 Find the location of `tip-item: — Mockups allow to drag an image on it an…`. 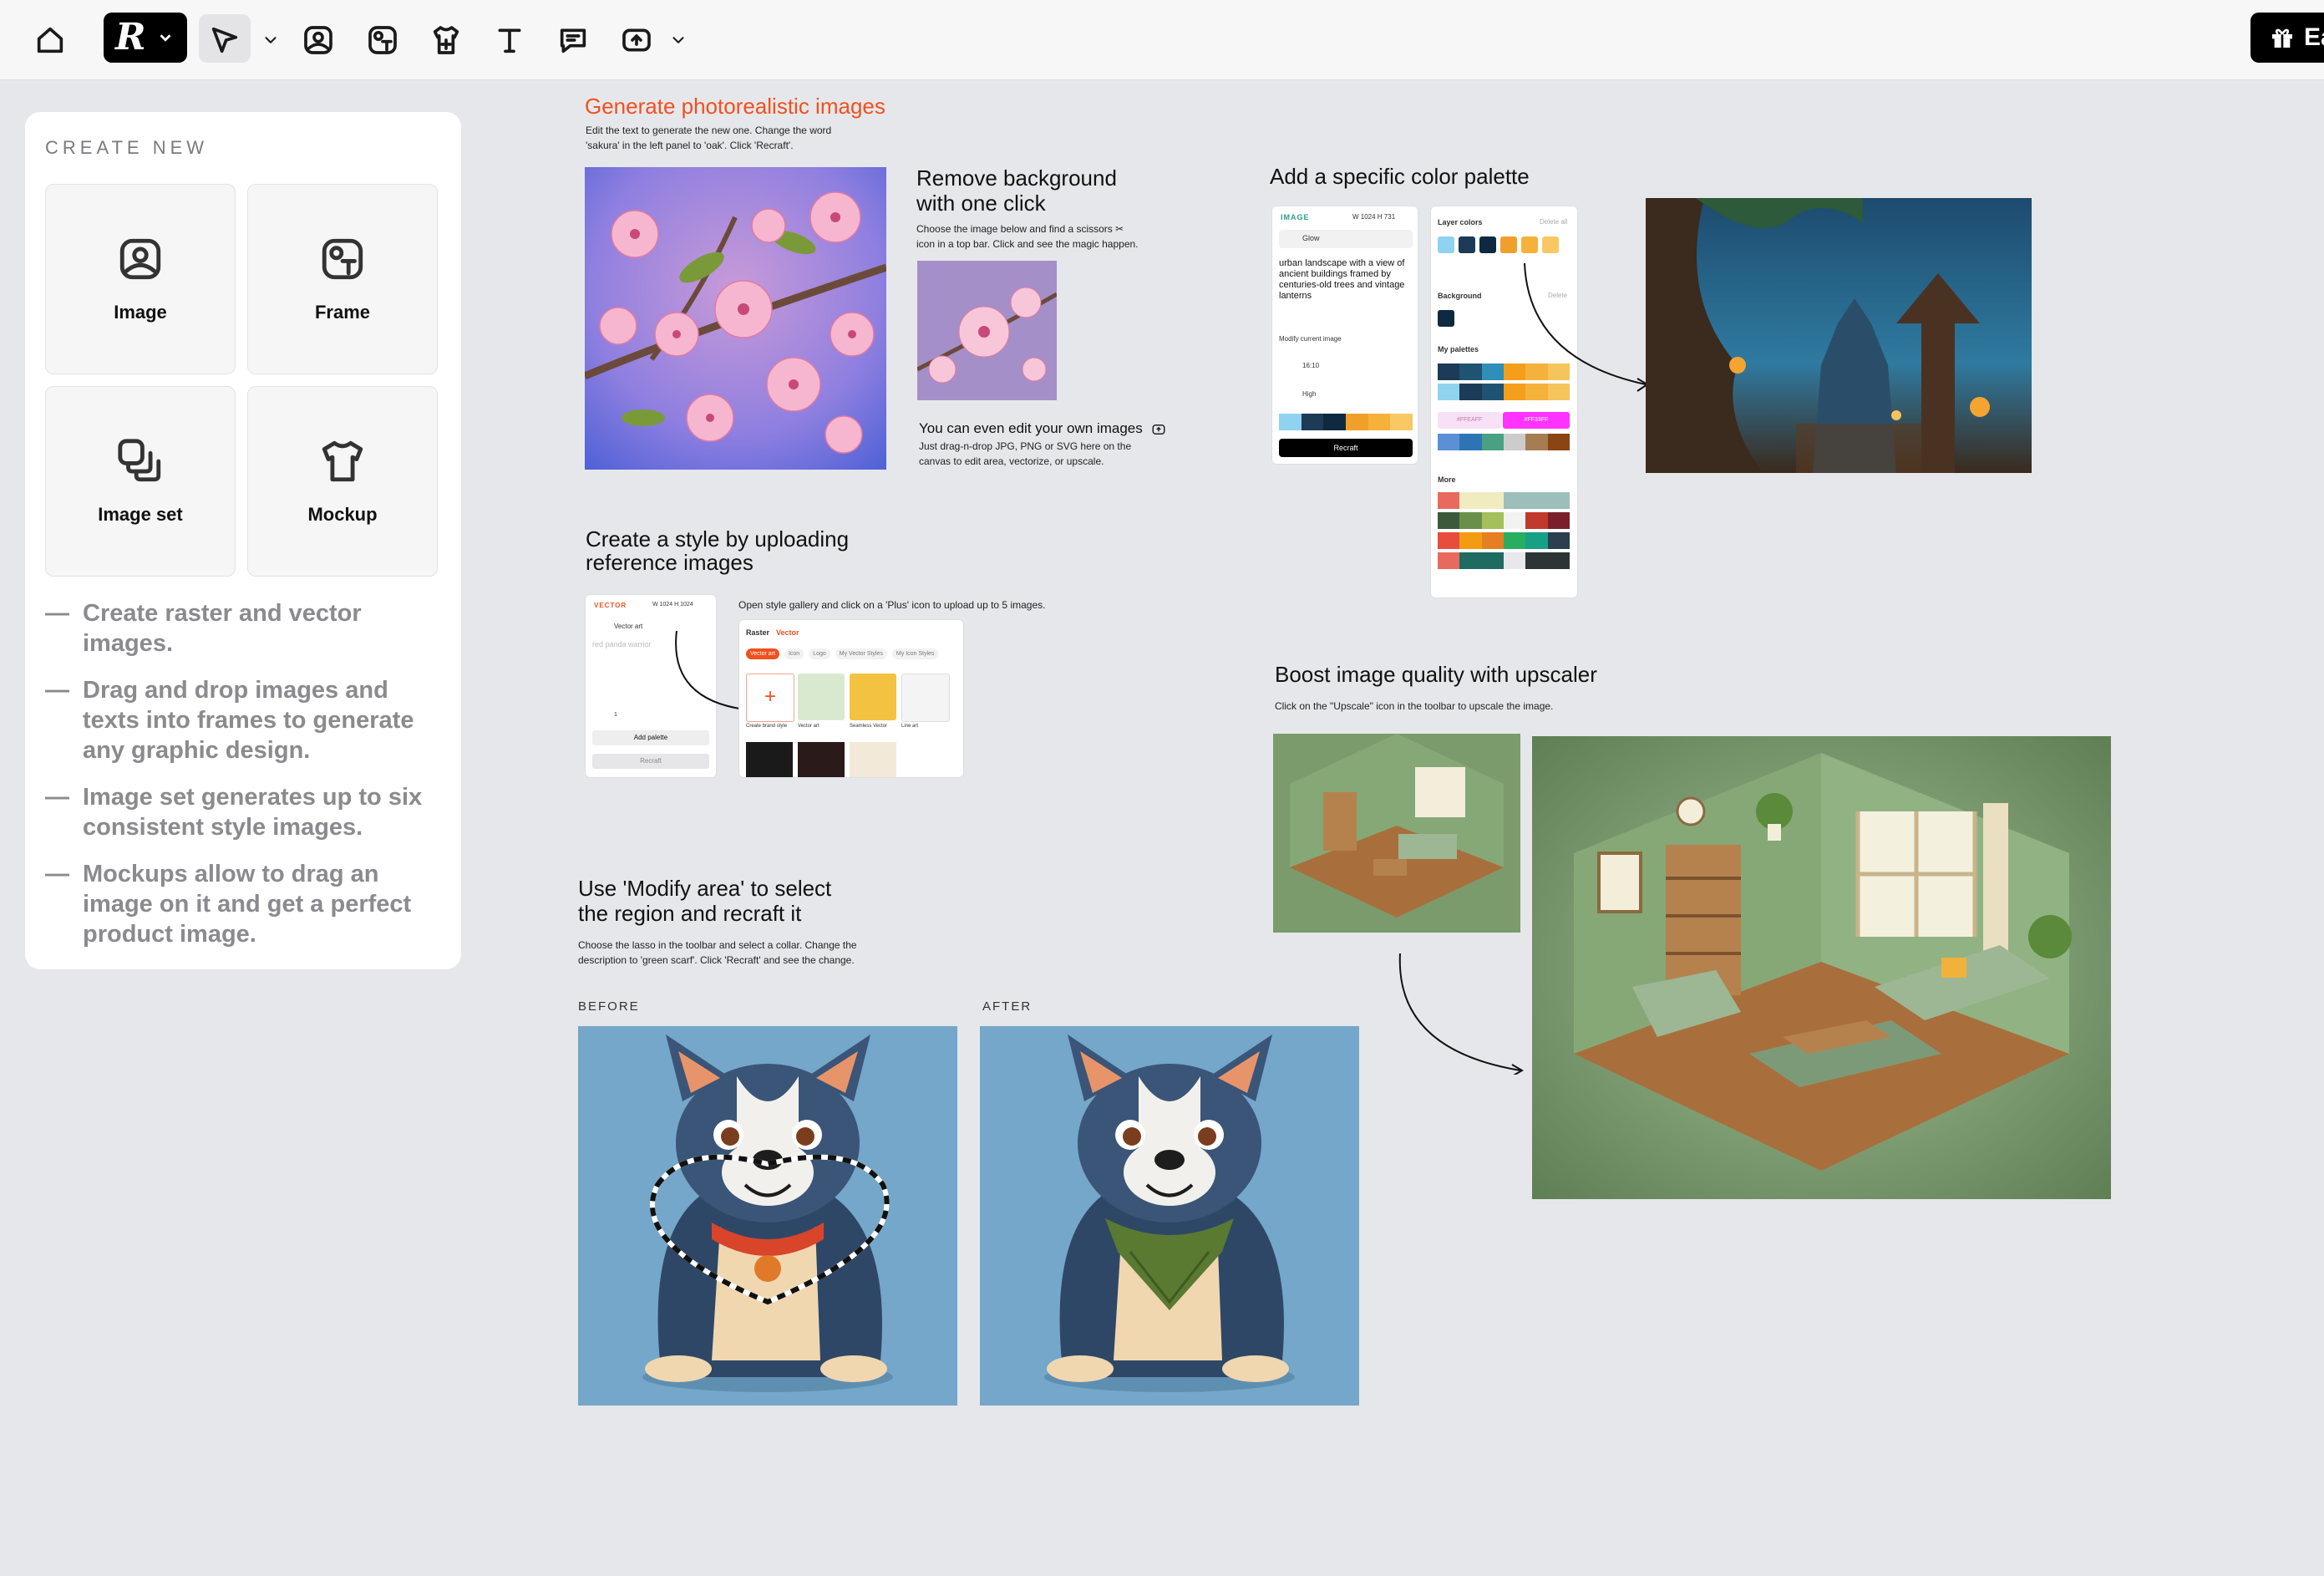

tip-item: — Mockups allow to drag an image on it an… is located at coordinates (228, 904).